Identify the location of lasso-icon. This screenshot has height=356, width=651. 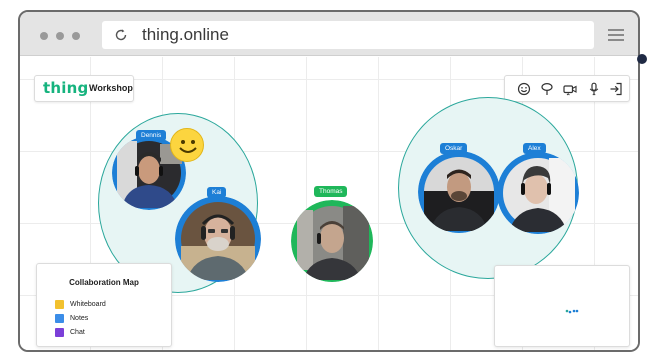
(547, 89).